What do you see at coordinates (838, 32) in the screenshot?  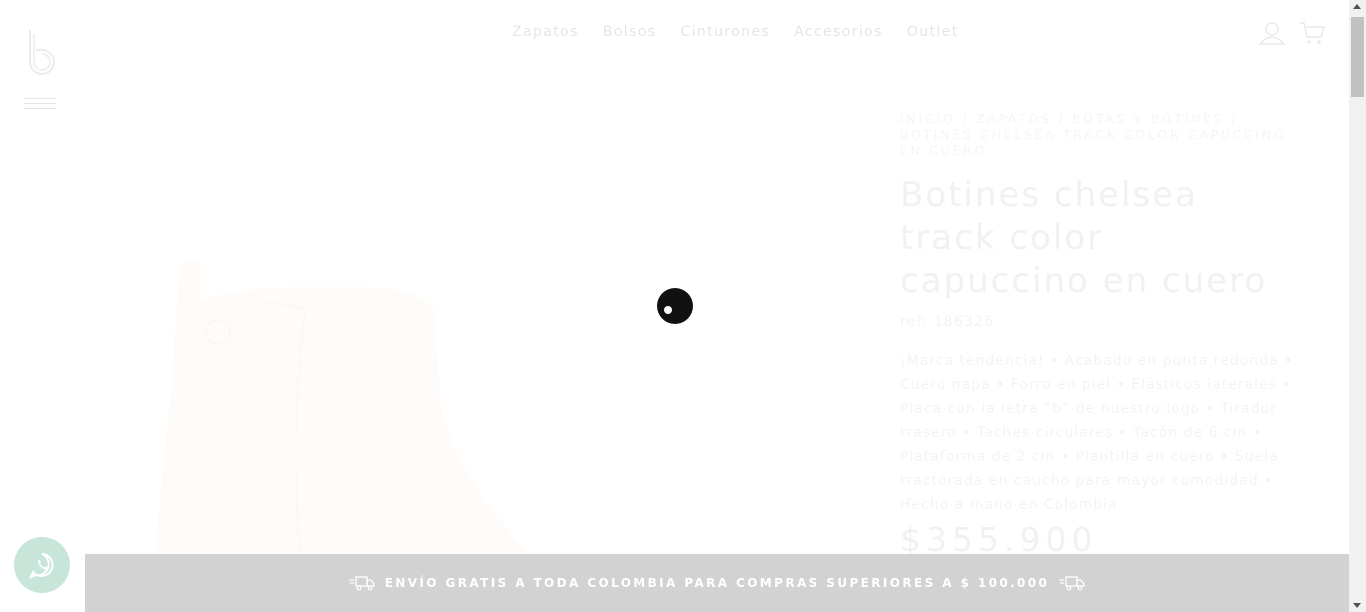 I see `nav-item-accesorios: Accesorios` at bounding box center [838, 32].